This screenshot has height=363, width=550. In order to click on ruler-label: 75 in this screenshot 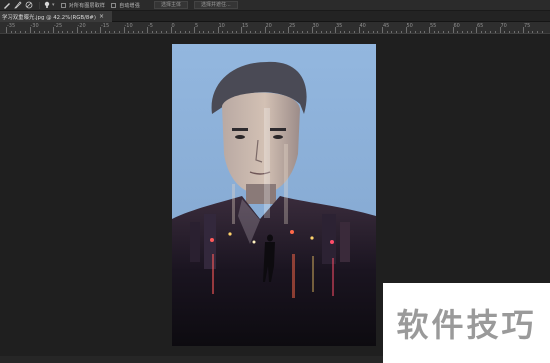, I will do `click(527, 26)`.